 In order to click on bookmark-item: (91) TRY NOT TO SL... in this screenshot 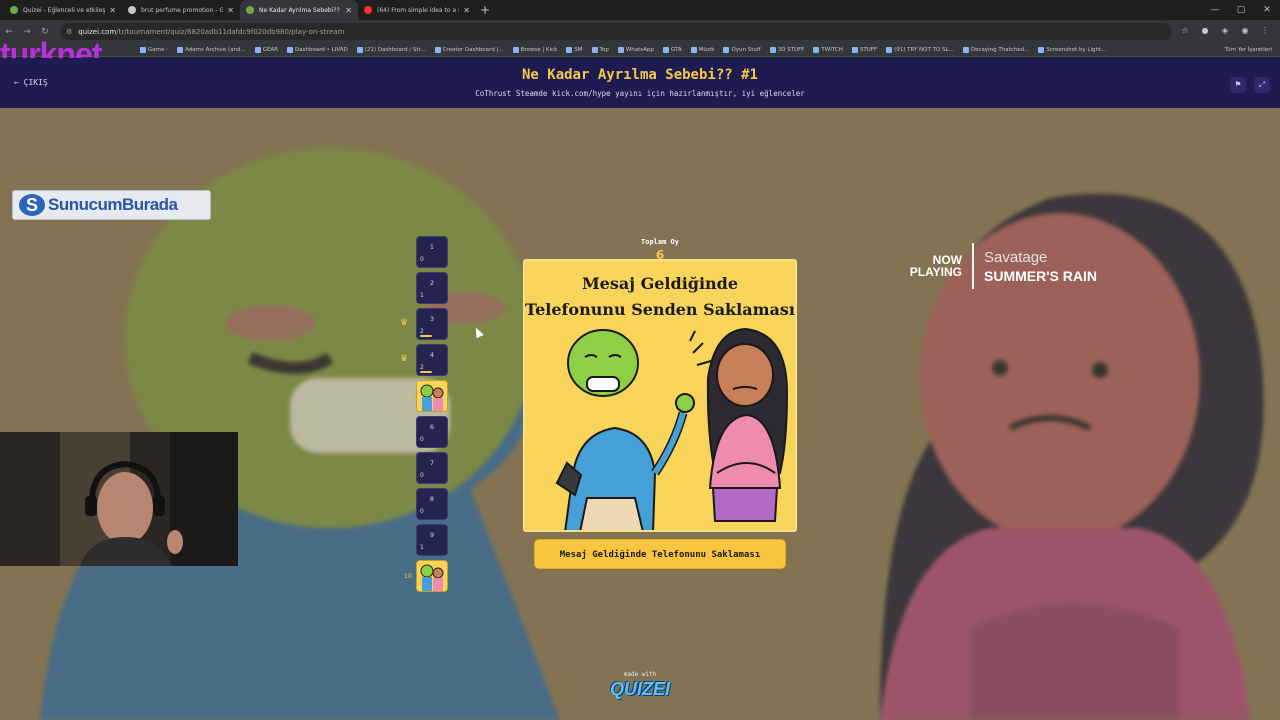, I will do `click(920, 49)`.